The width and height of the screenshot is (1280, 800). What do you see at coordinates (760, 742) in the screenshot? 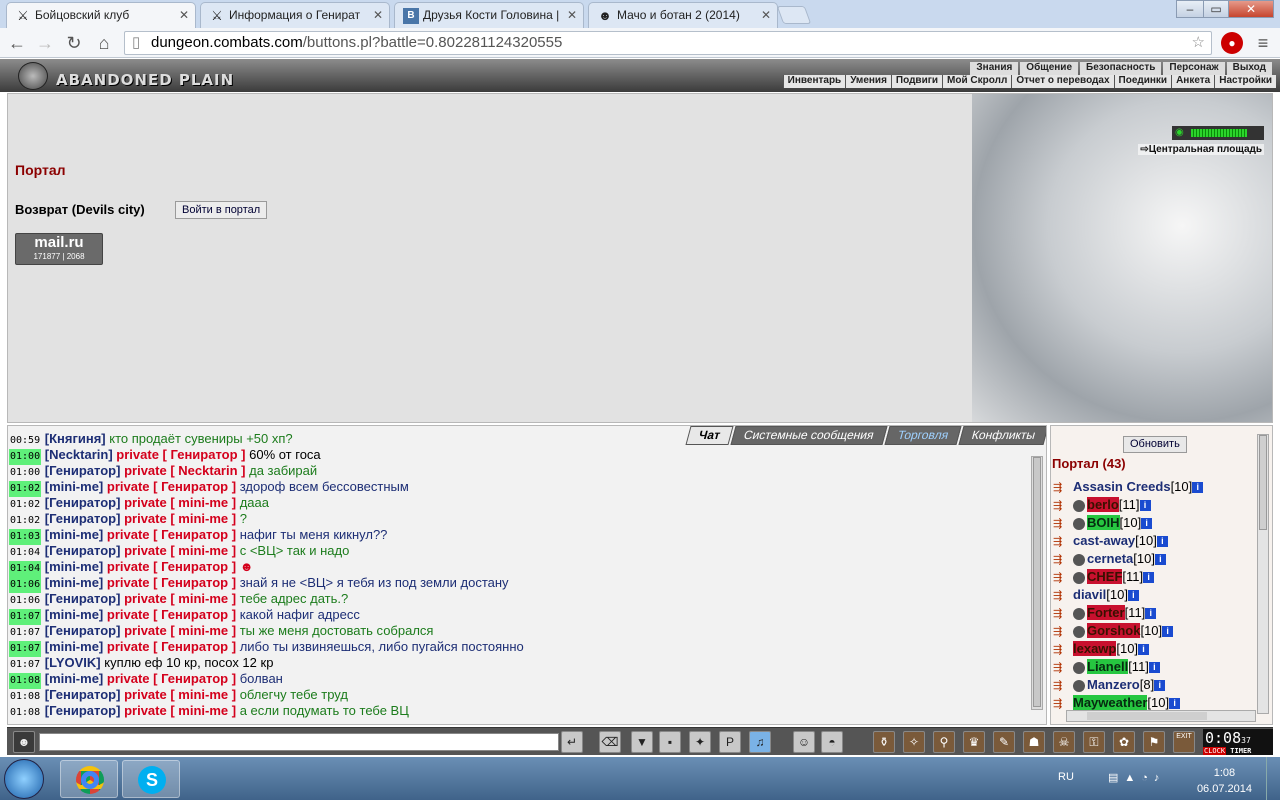
I see `music-icon: ♫` at bounding box center [760, 742].